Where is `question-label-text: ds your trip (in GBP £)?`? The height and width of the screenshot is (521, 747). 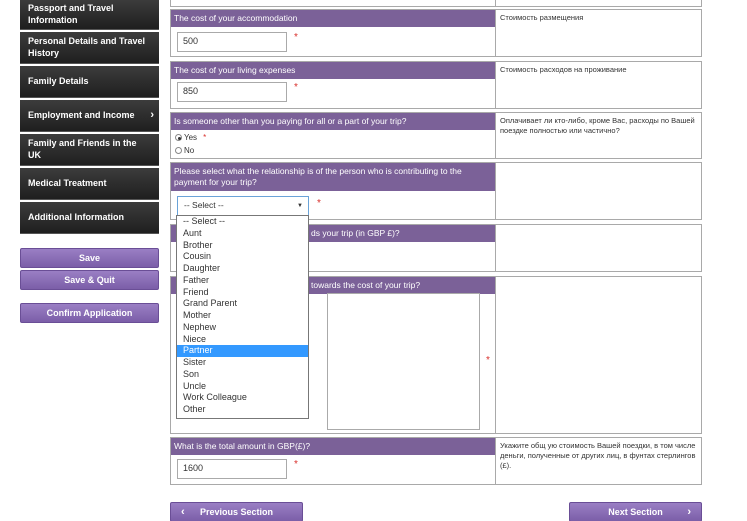 question-label-text: ds your trip (in GBP £)? is located at coordinates (355, 233).